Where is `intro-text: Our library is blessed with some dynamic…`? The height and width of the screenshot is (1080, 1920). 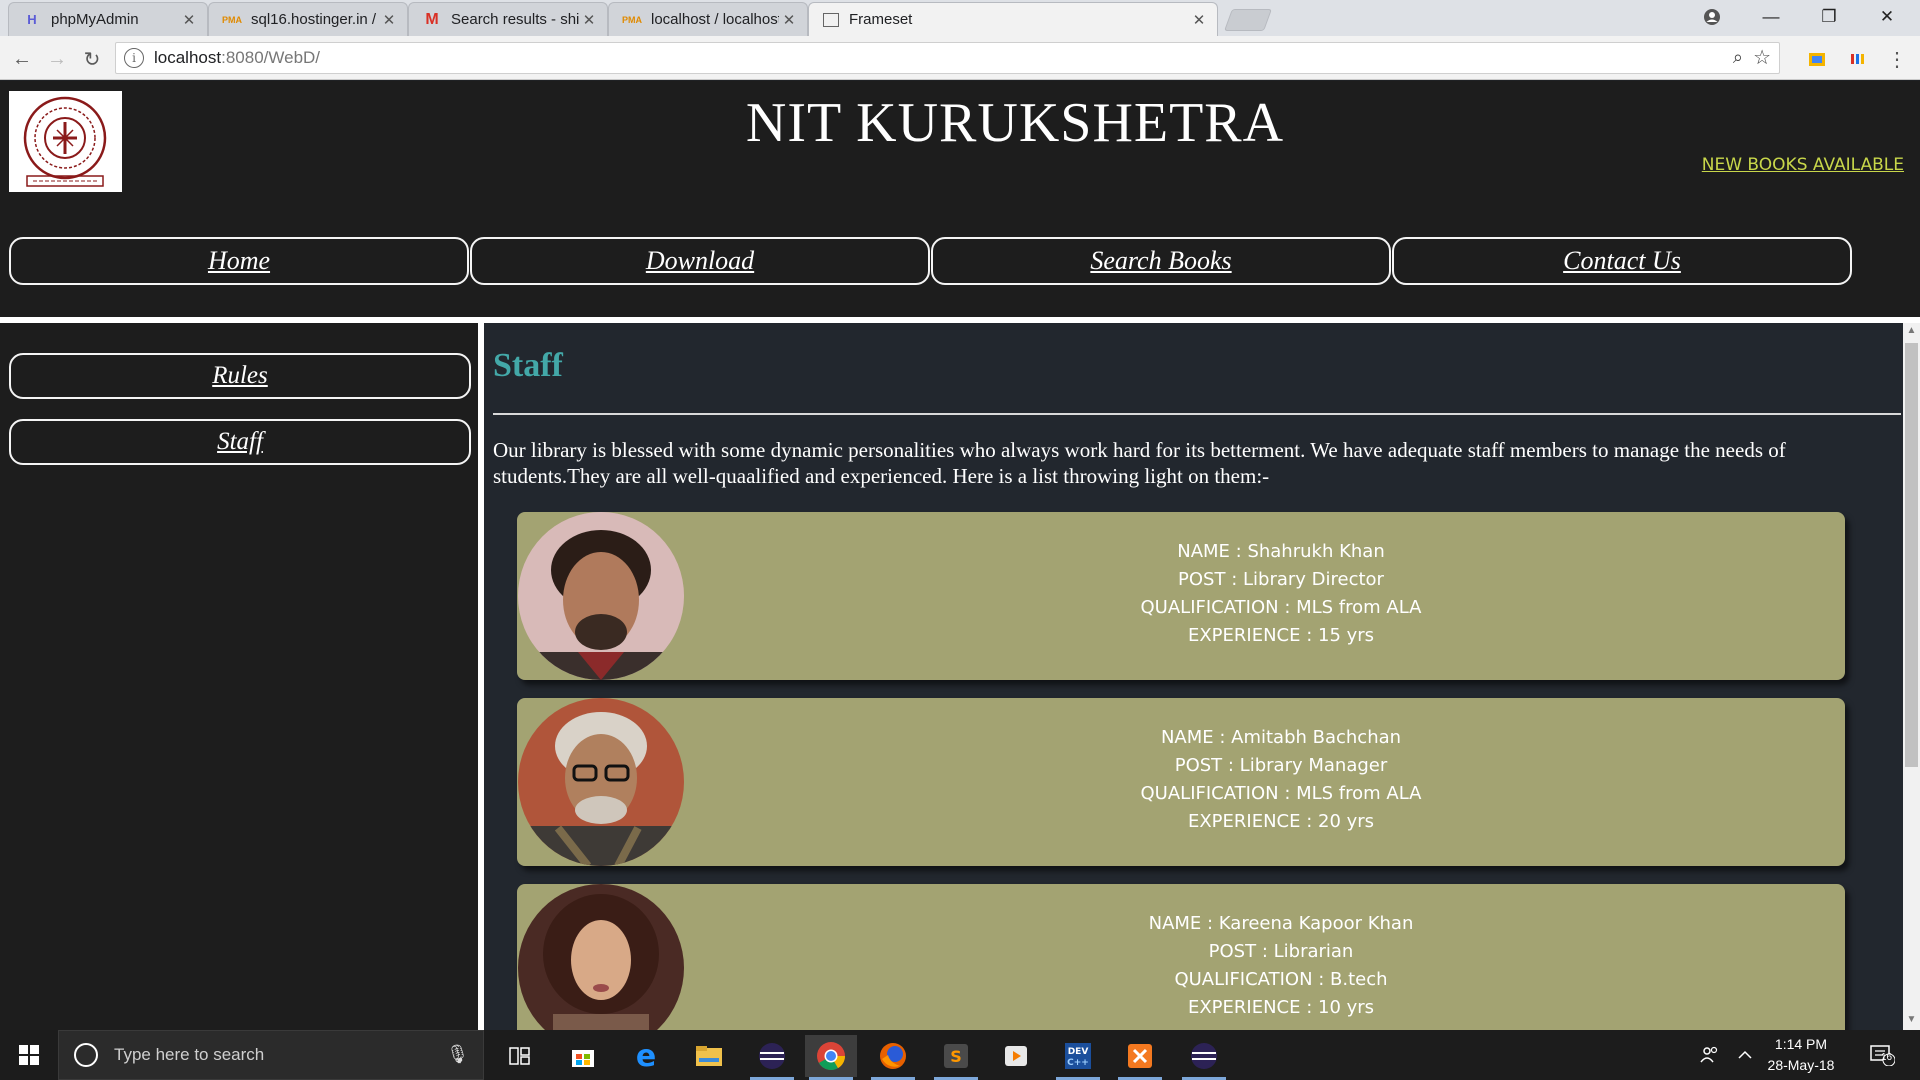
intro-text: Our library is blessed with some dynamic… is located at coordinates (1139, 463).